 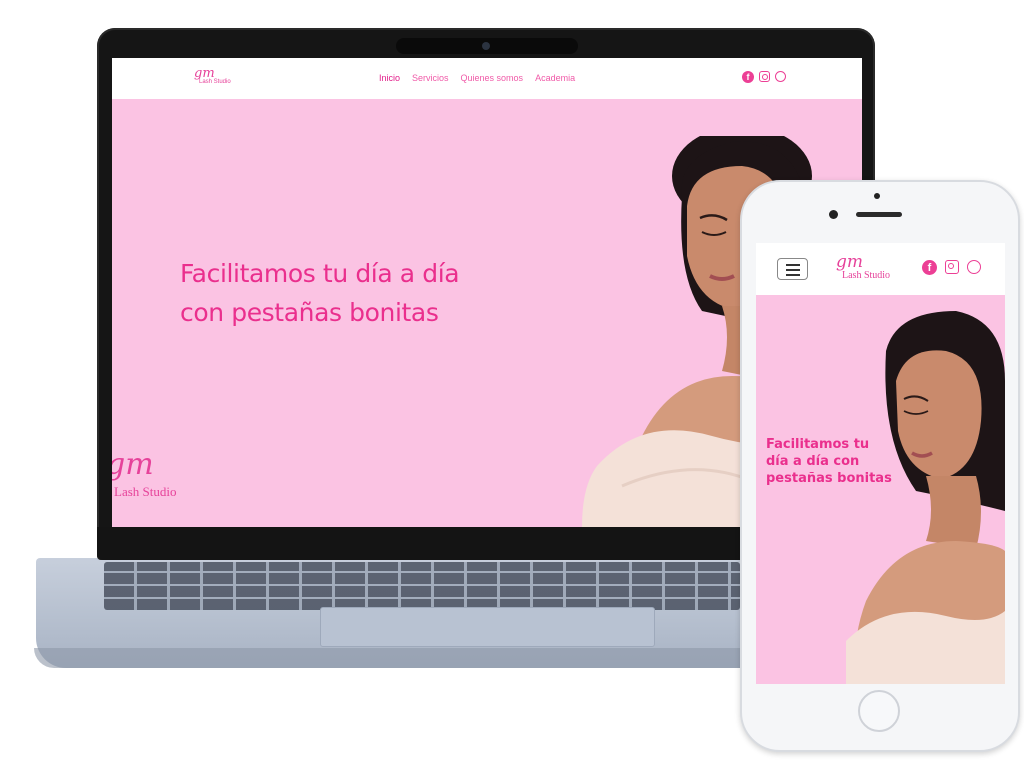 I want to click on laptop-webcam, so click(x=487, y=46).